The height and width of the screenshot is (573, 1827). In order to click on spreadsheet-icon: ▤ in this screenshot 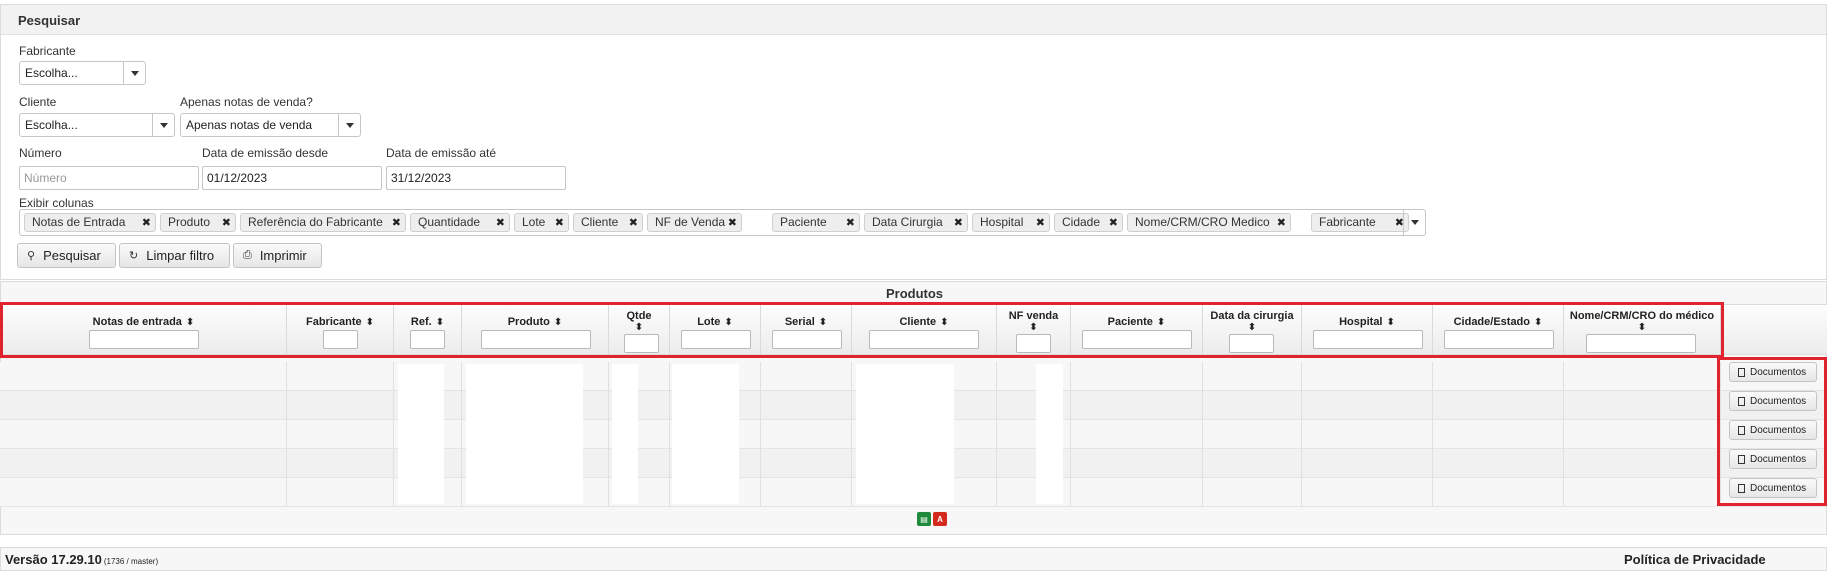, I will do `click(924, 519)`.